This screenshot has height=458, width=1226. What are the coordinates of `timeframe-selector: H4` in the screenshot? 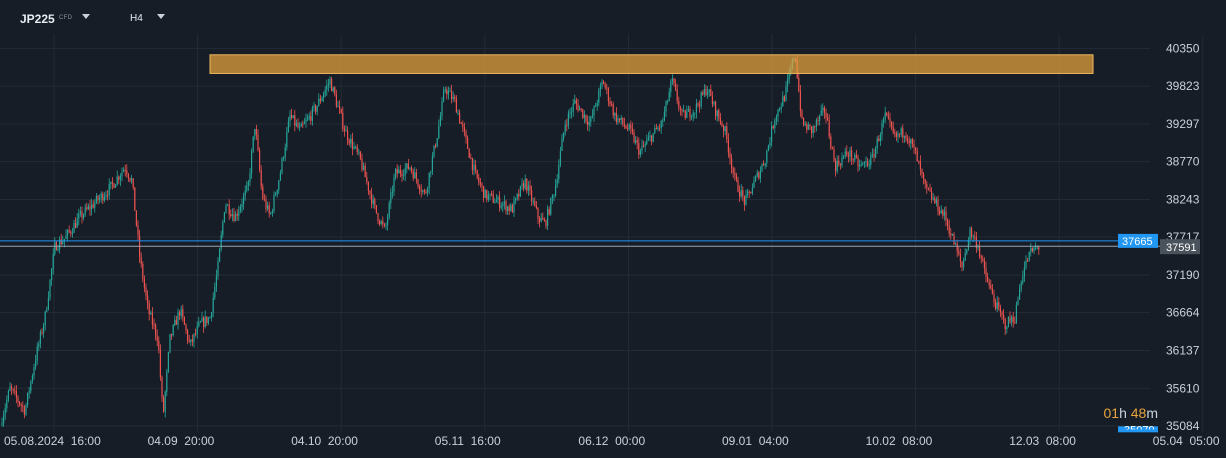 It's located at (136, 18).